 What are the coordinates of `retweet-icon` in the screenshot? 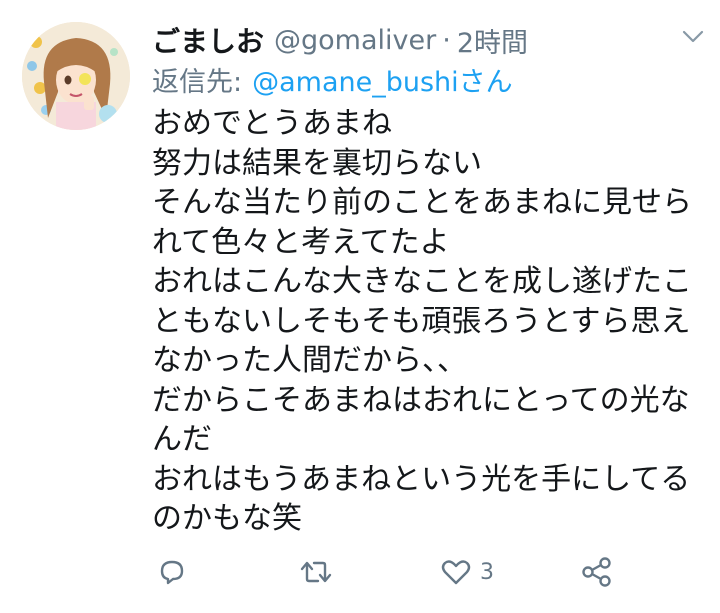 It's located at (316, 572).